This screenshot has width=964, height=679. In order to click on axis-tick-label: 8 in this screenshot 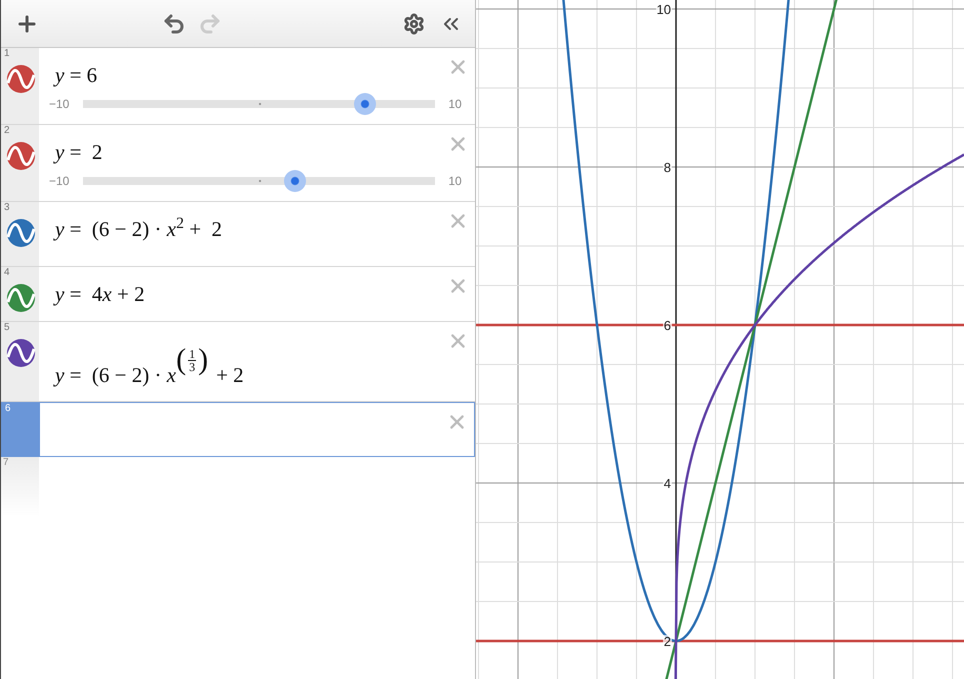, I will do `click(667, 167)`.